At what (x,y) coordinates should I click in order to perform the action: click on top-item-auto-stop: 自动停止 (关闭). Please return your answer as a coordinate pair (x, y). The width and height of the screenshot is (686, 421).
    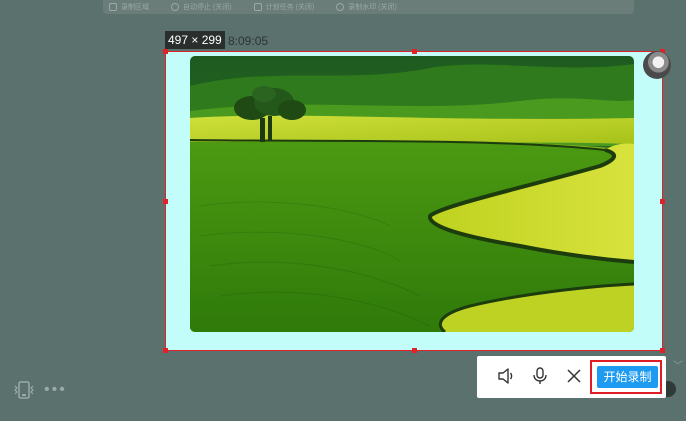
    Looking at the image, I should click on (201, 7).